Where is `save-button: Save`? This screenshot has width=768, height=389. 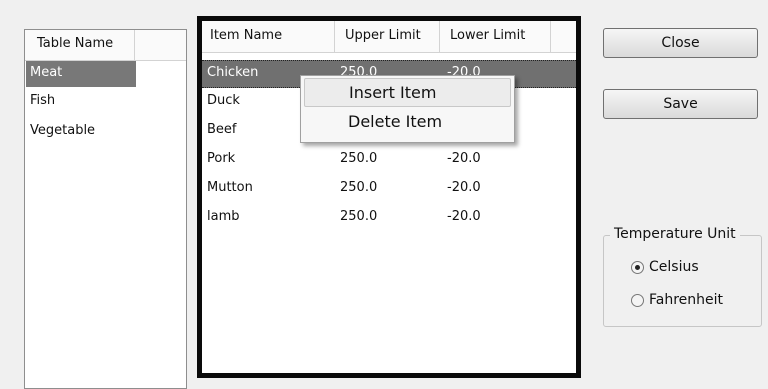 save-button: Save is located at coordinates (680, 104).